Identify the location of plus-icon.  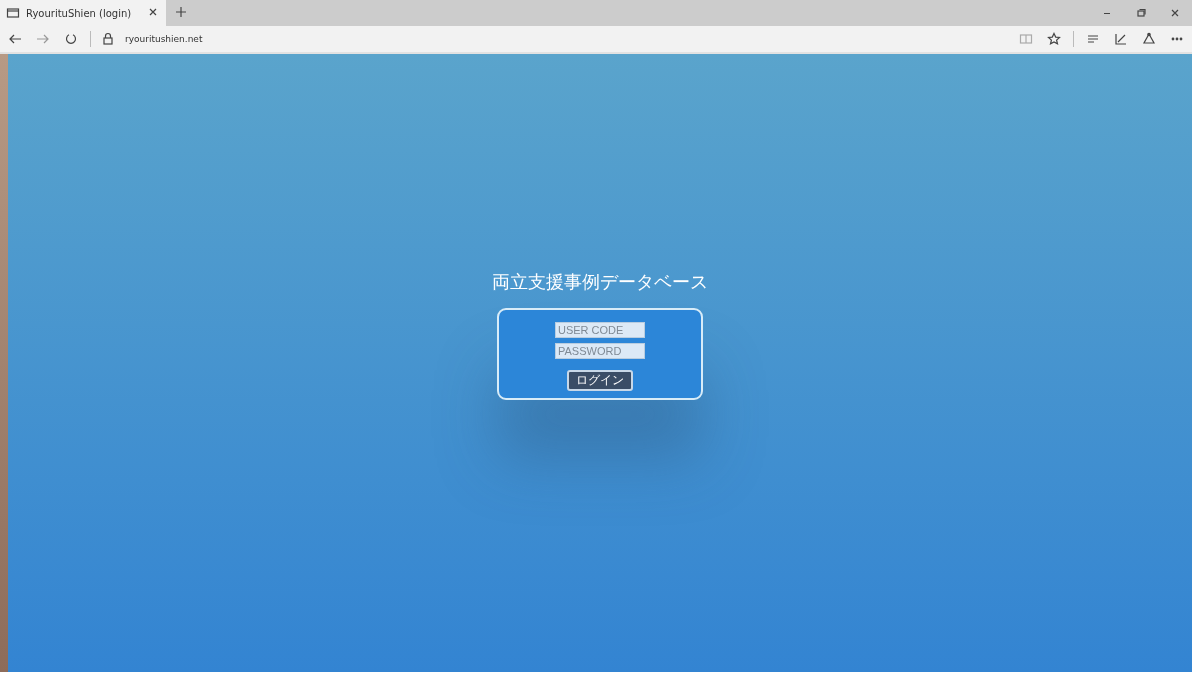
(181, 11).